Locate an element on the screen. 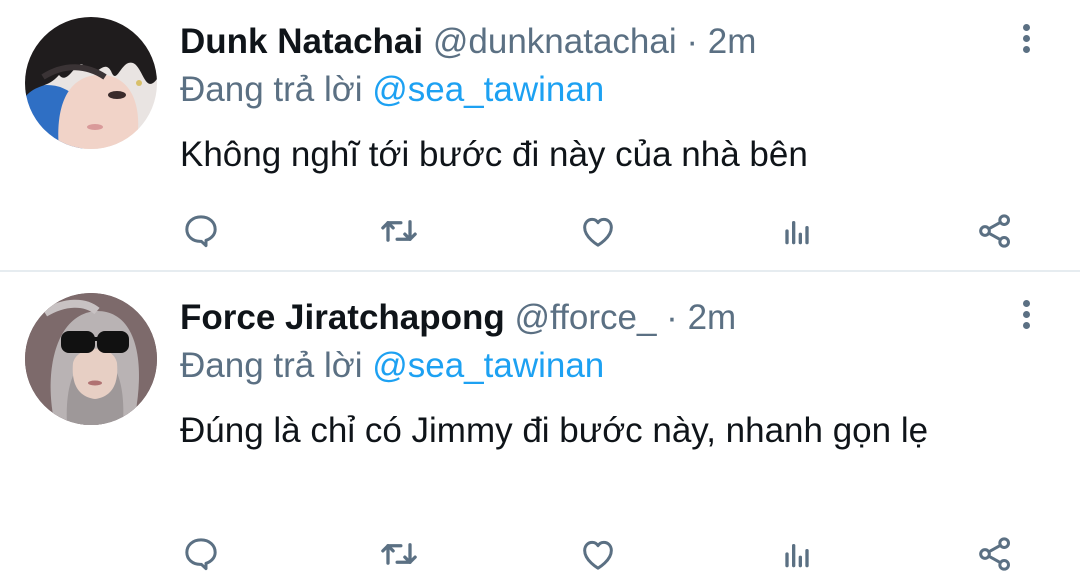 Image resolution: width=1080 pixels, height=583 pixels. tweet-text: Không nghĩ tới bước đi này của nhà bên is located at coordinates (494, 154).